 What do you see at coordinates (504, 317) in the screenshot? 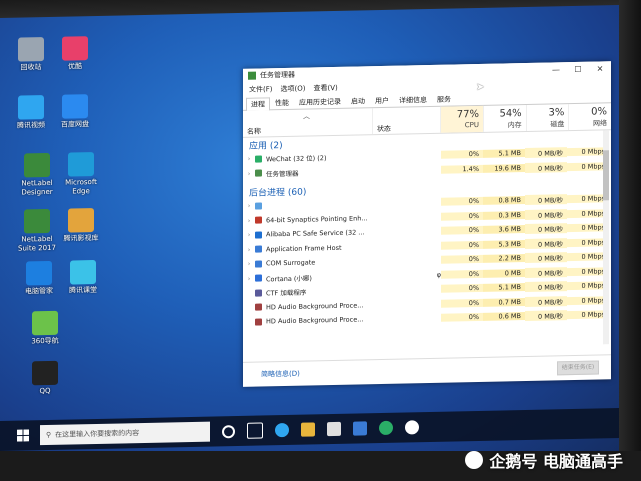
I see `process-mem: 0.6 MB` at bounding box center [504, 317].